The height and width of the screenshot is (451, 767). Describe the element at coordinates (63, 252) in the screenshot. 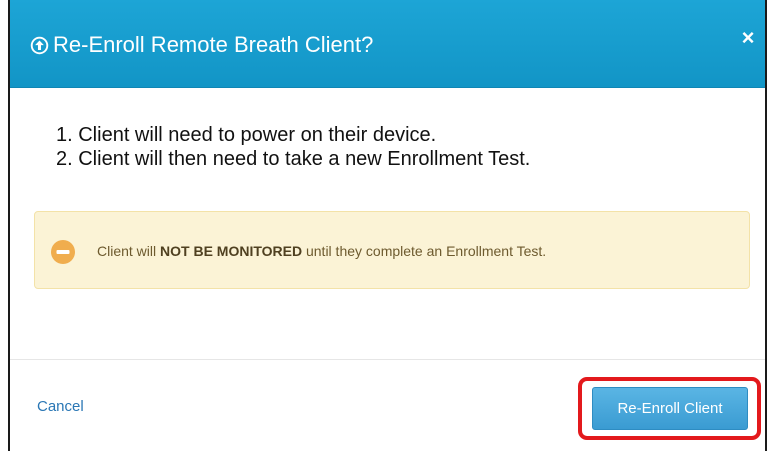

I see `minus-circle-icon` at that location.